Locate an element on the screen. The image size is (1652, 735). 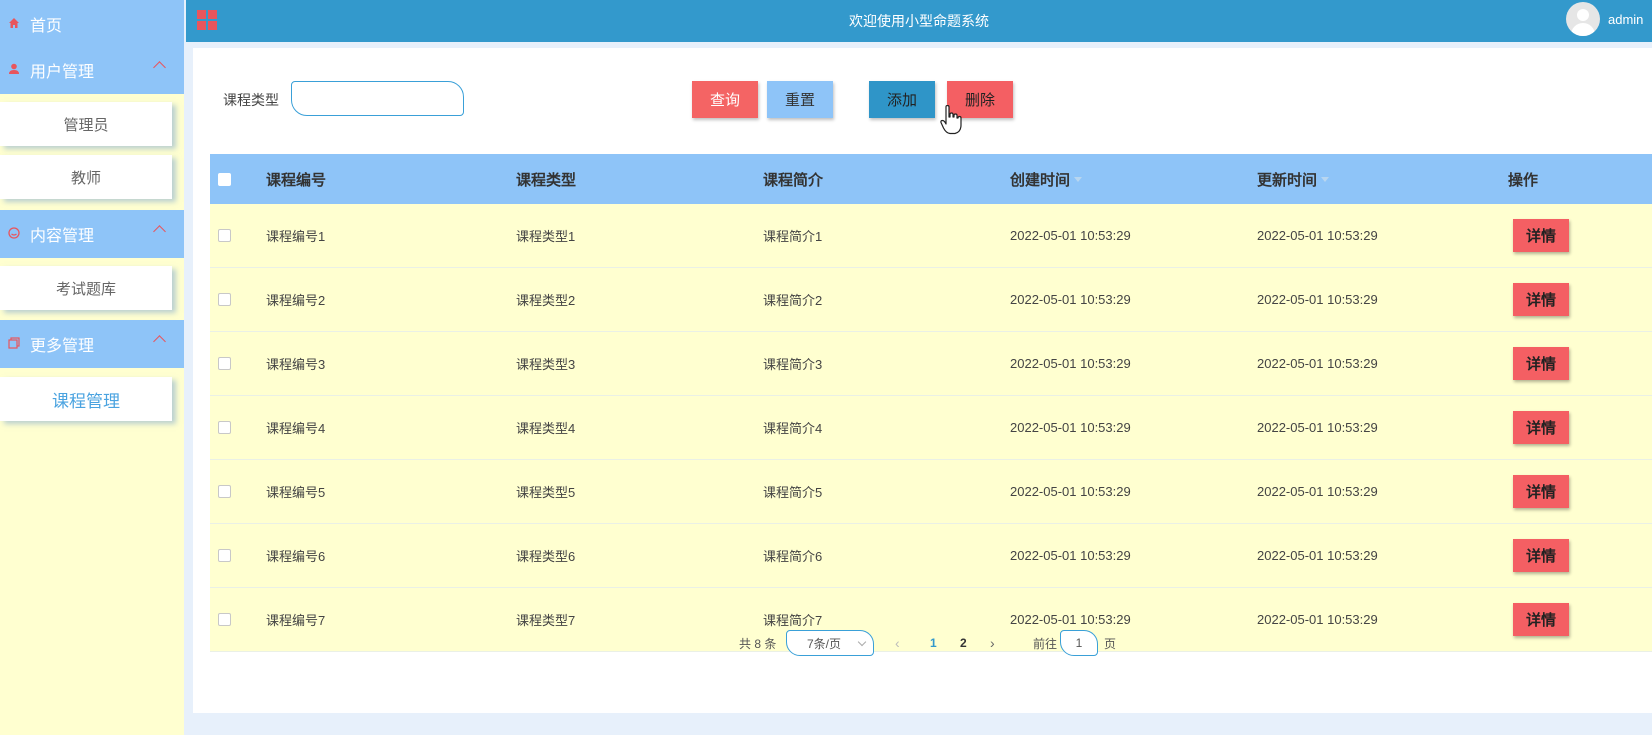
table-cell: 课程编号7 is located at coordinates (296, 620).